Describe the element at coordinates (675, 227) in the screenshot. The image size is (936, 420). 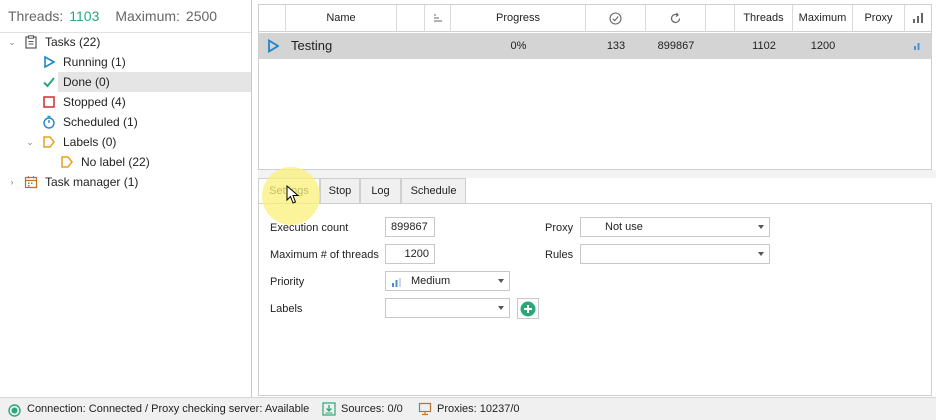
I see `proxy-select: Not use` at that location.